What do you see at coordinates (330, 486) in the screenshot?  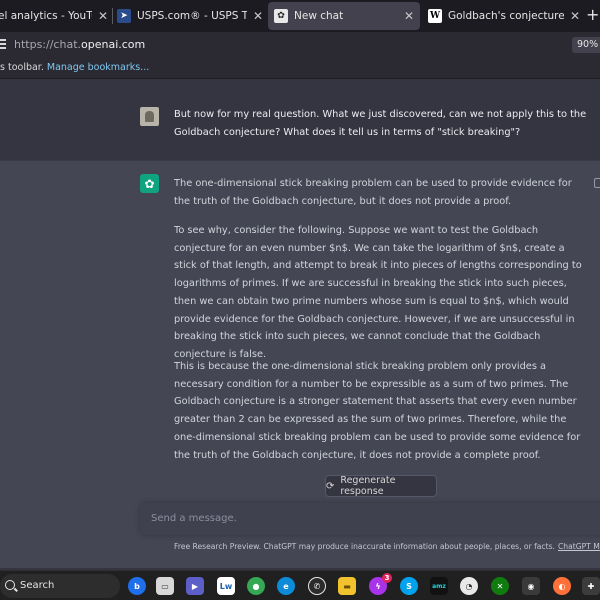 I see `refresh-icon: ⟳` at bounding box center [330, 486].